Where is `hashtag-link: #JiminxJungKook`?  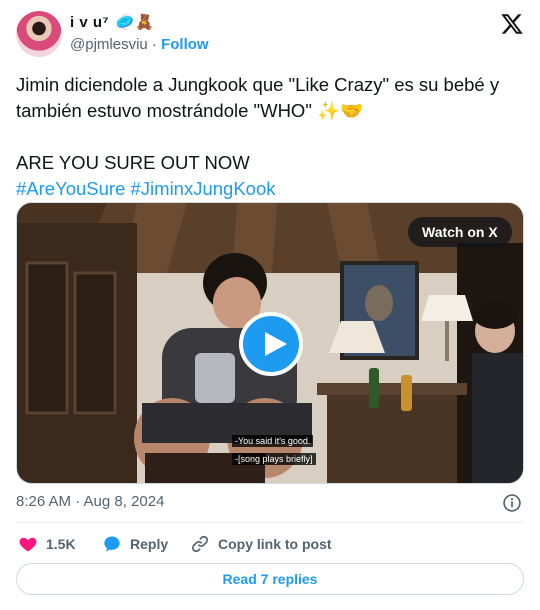
hashtag-link: #JiminxJungKook is located at coordinates (203, 188).